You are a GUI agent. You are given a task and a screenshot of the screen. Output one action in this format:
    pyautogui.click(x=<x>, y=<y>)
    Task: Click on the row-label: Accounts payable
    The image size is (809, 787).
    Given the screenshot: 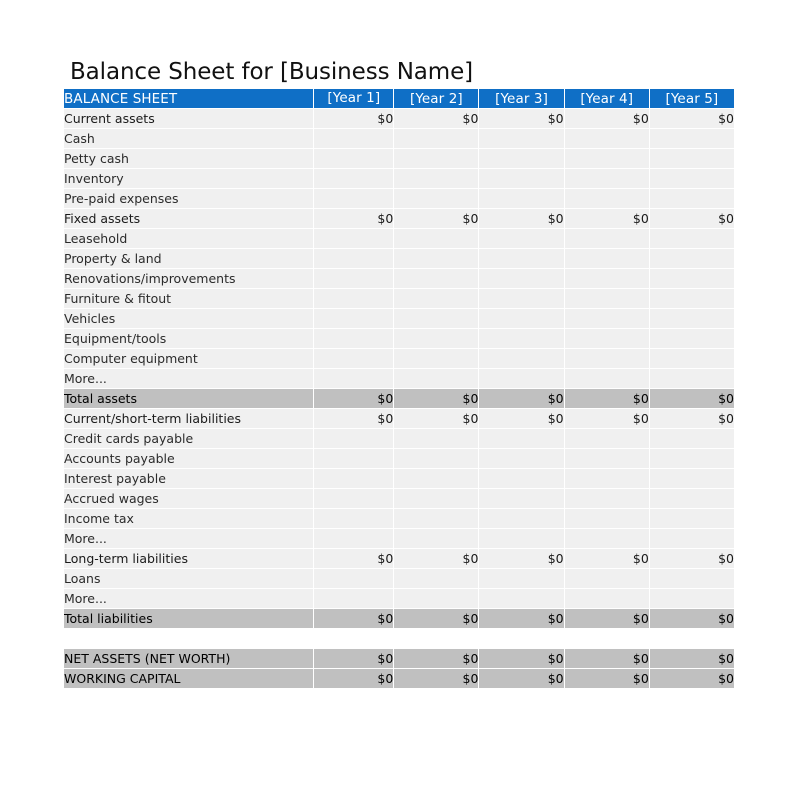 What is the action you would take?
    pyautogui.click(x=189, y=458)
    